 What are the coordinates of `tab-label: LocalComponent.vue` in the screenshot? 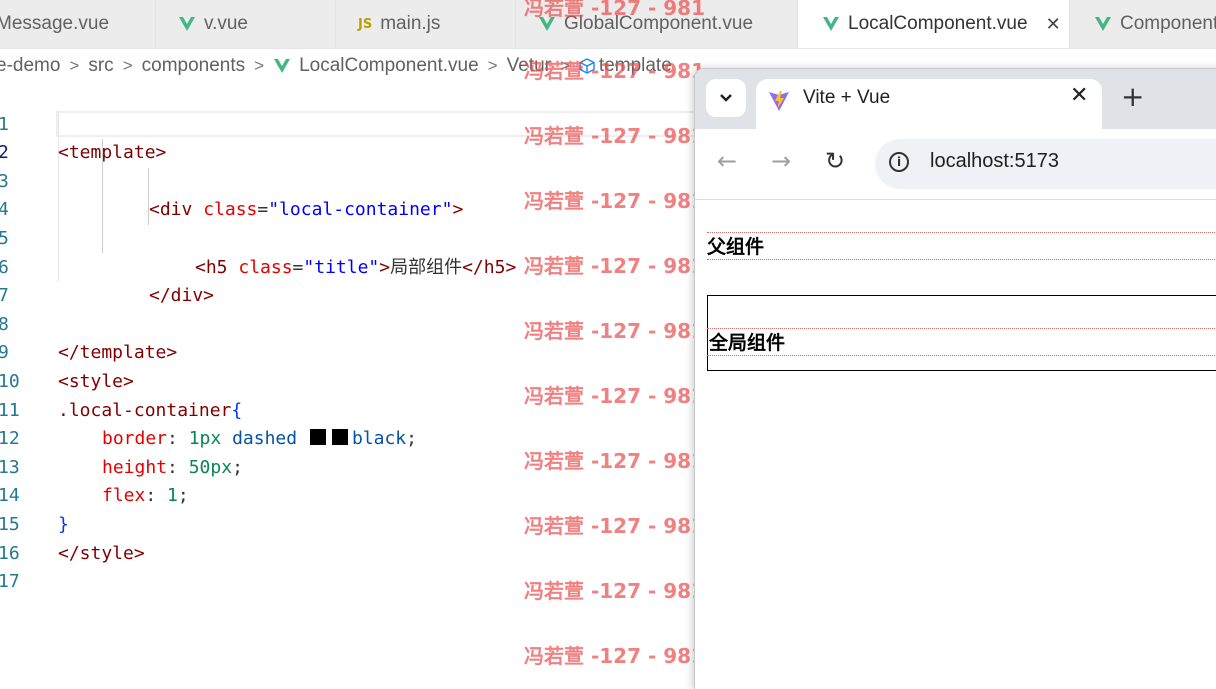 It's located at (938, 23).